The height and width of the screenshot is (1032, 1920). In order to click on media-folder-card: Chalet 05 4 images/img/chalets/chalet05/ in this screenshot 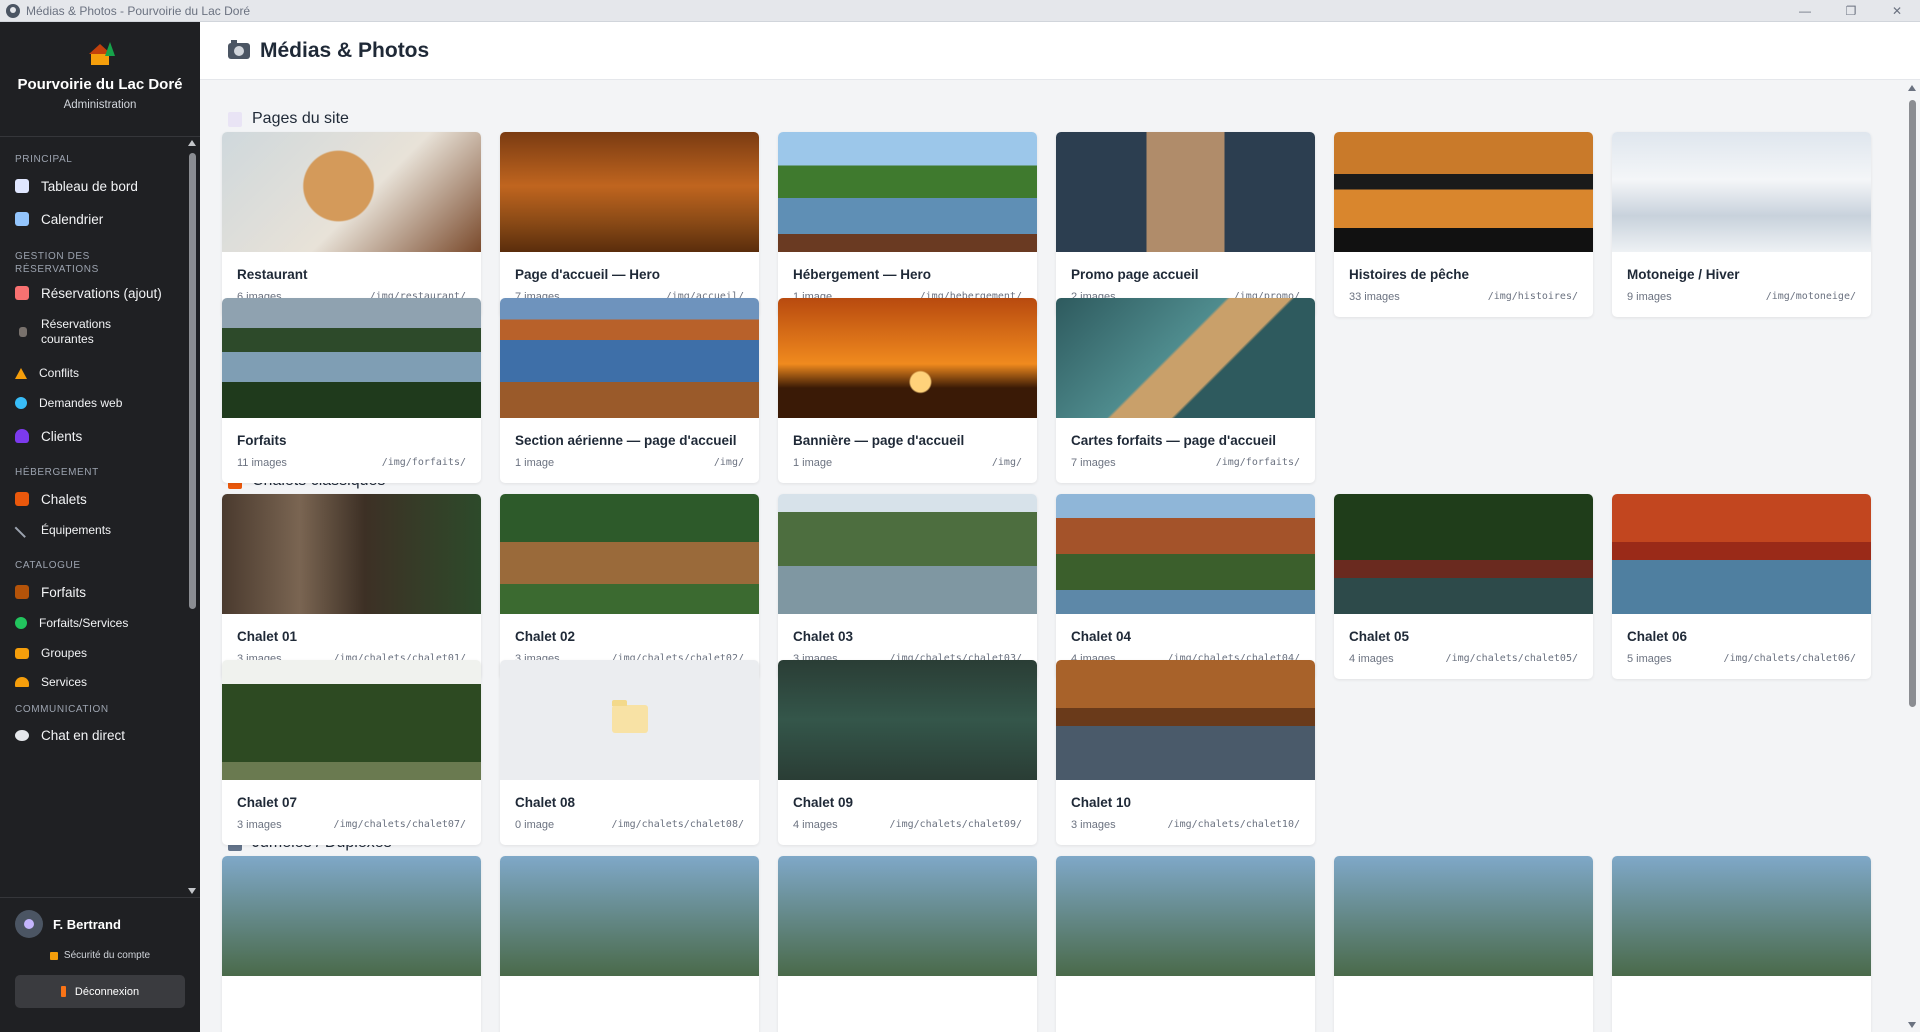, I will do `click(1463, 586)`.